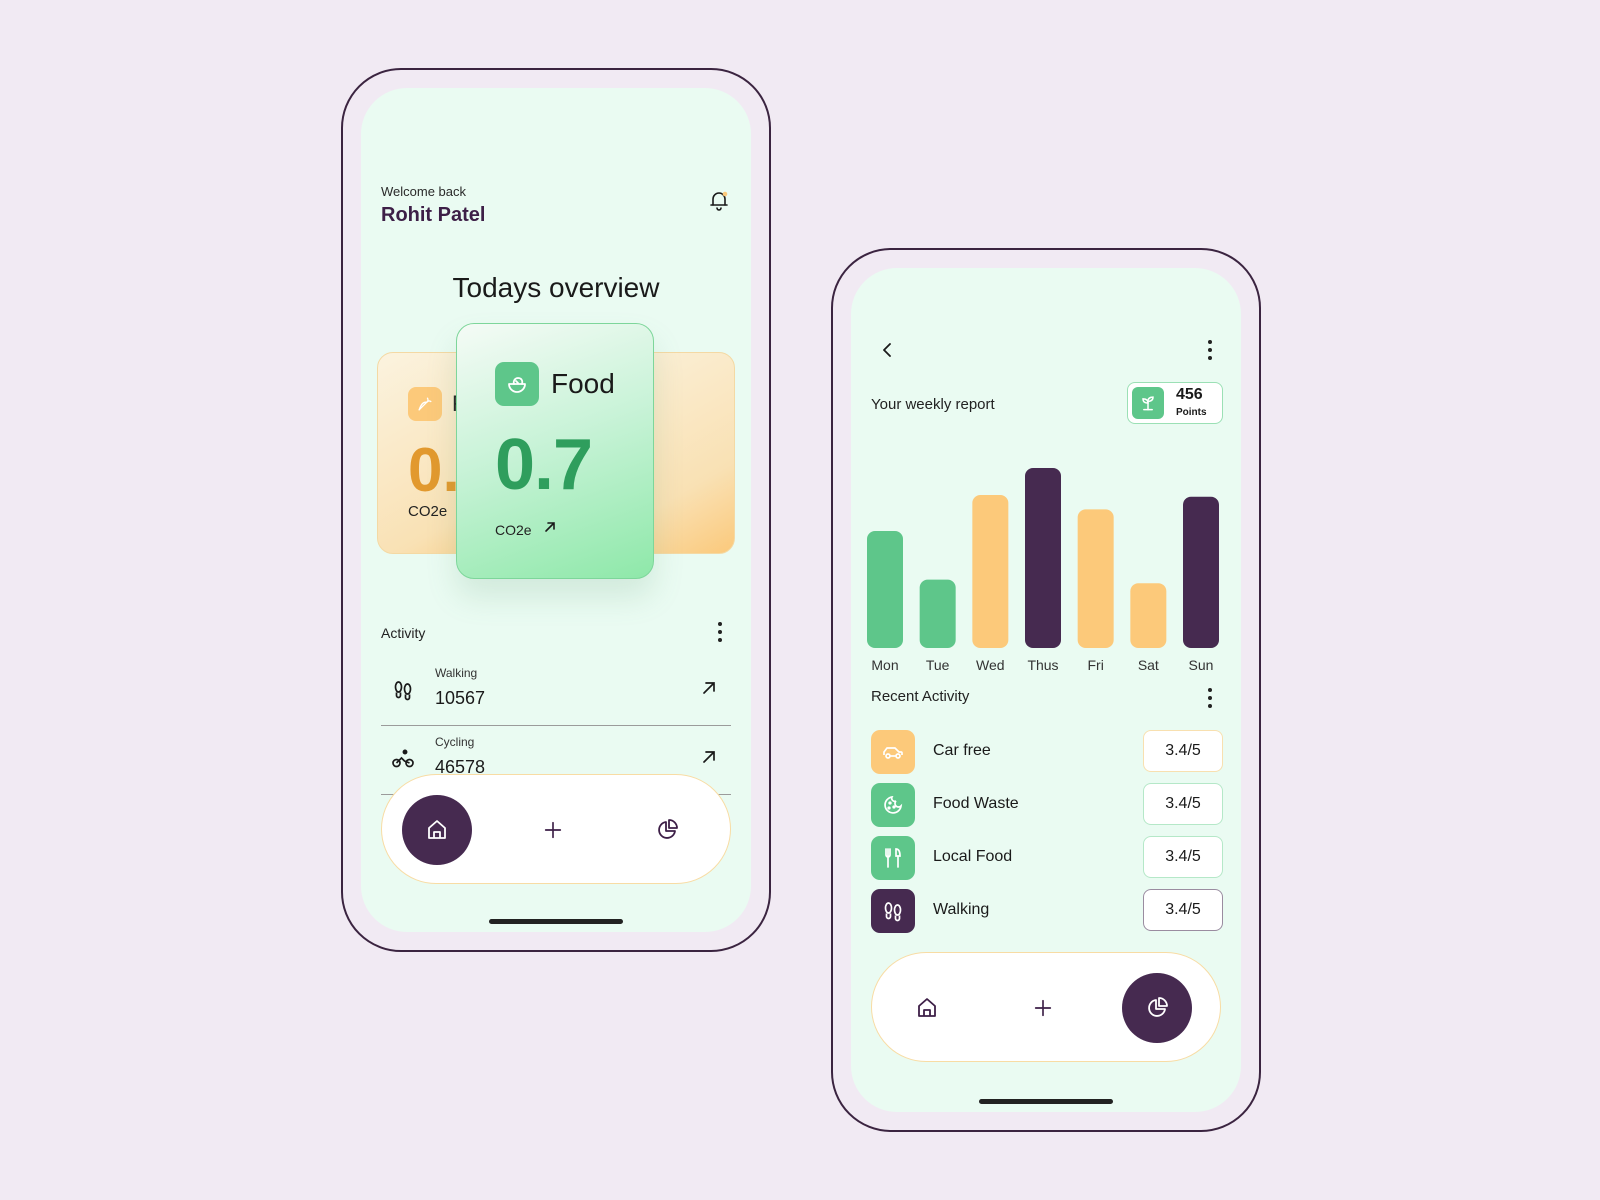 The width and height of the screenshot is (1600, 1200). What do you see at coordinates (425, 404) in the screenshot?
I see `carrot-icon` at bounding box center [425, 404].